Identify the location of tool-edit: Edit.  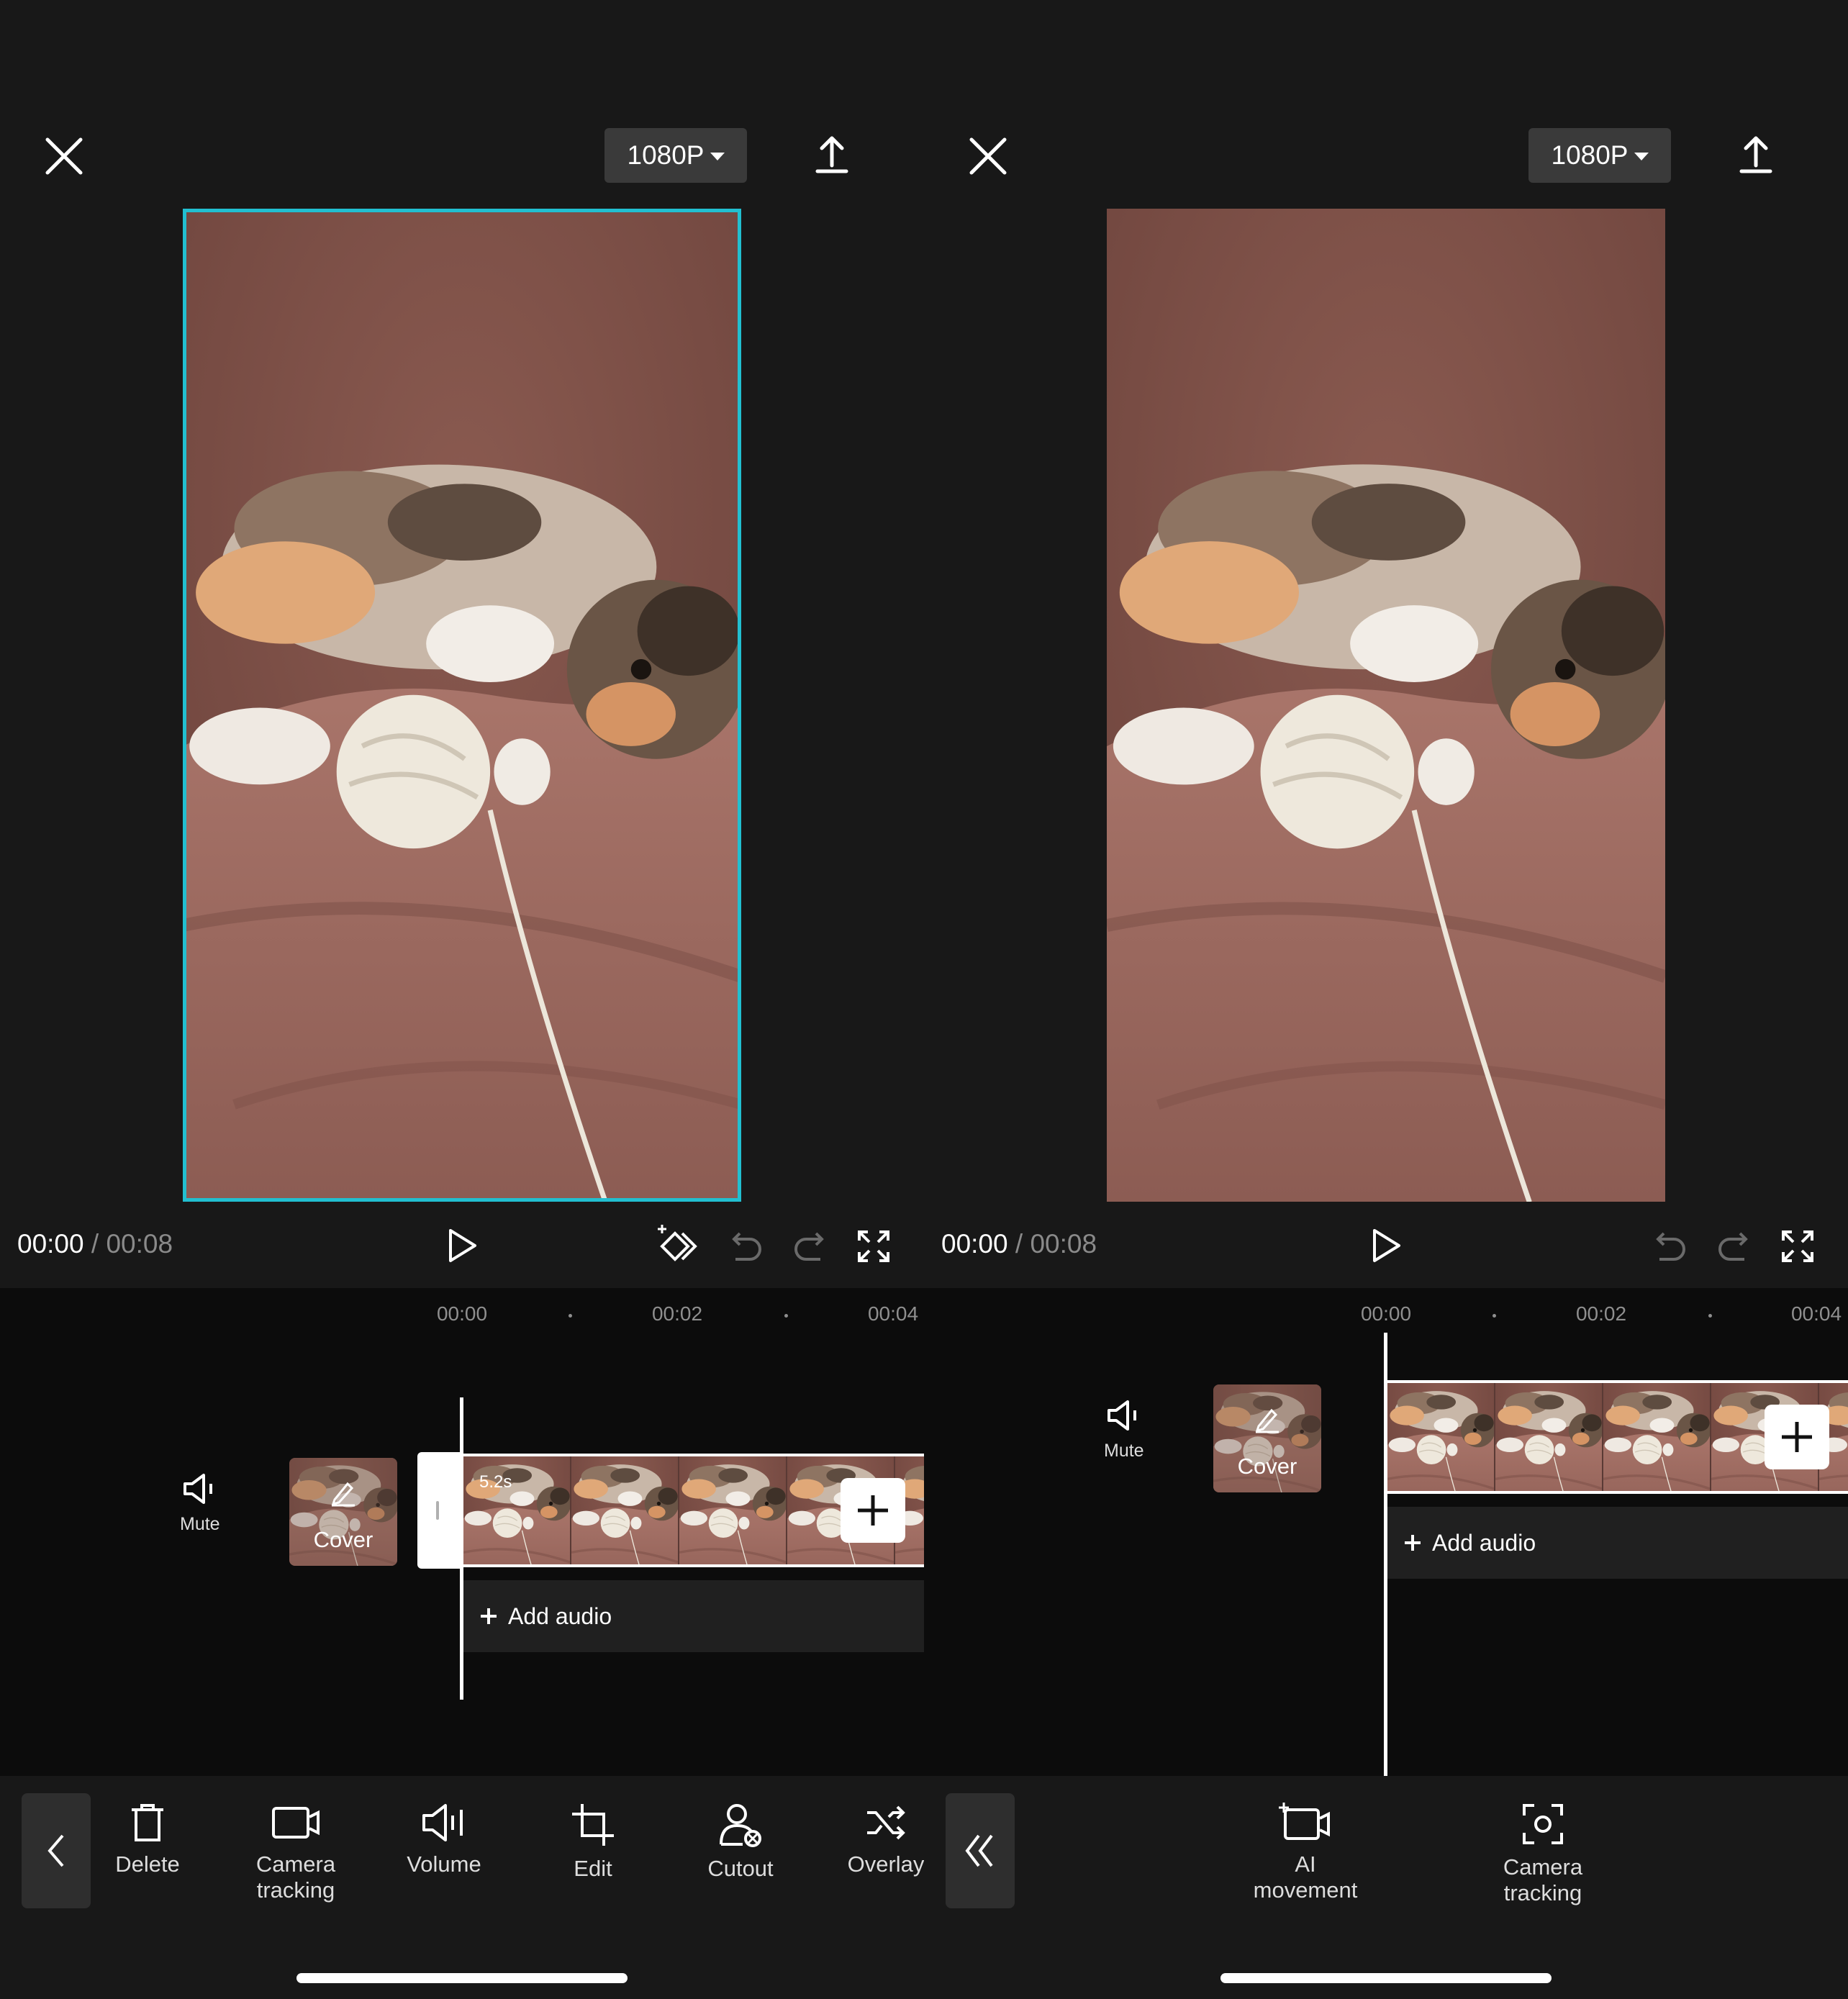
(593, 1842).